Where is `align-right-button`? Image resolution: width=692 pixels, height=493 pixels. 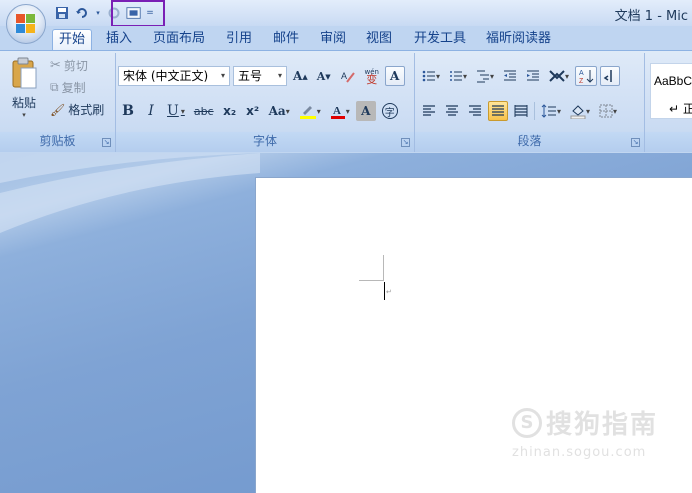 align-right-button is located at coordinates (475, 111).